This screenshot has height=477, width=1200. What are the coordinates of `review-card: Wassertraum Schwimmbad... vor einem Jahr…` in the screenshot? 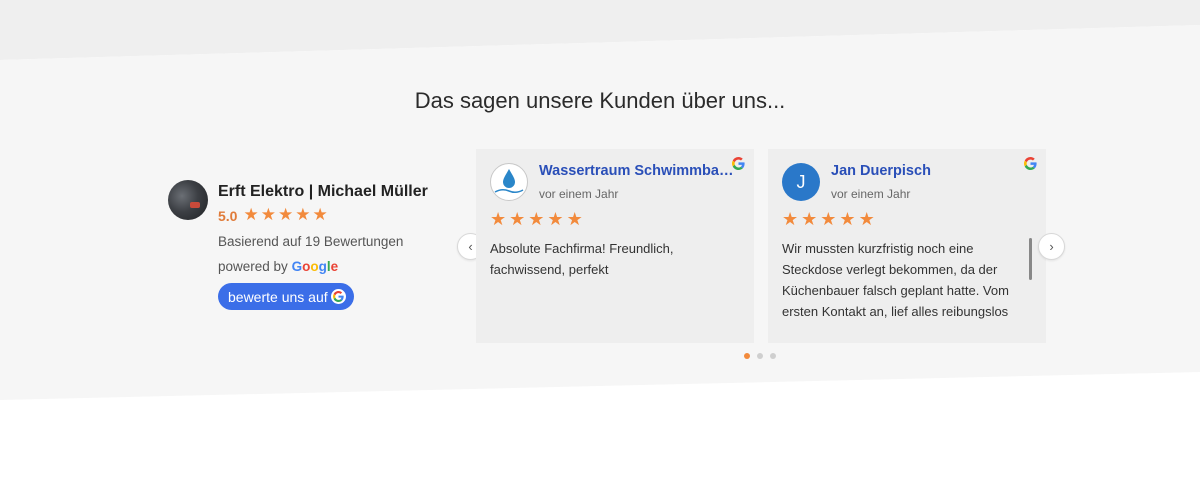 It's located at (615, 246).